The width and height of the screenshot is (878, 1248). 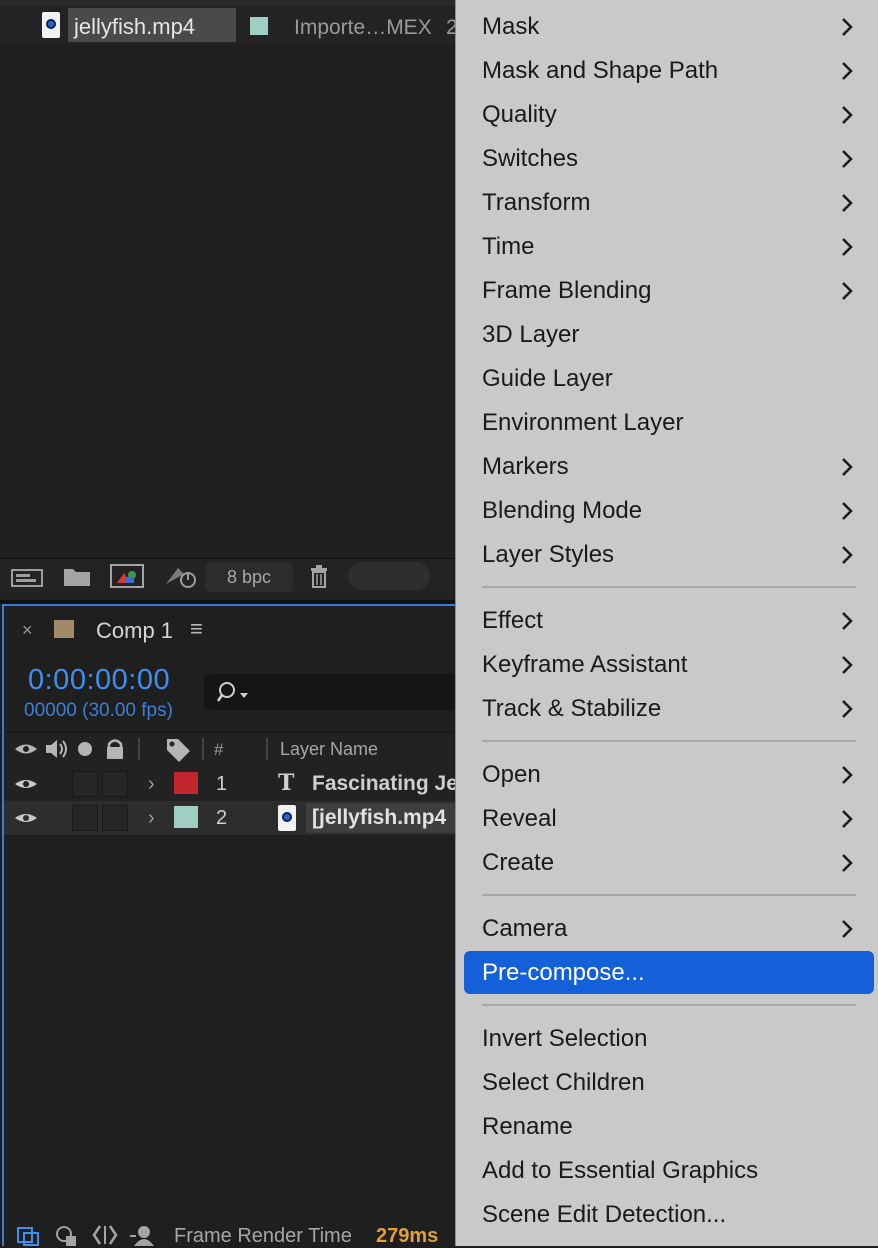 I want to click on layer-name: [jellyfish.mp4, so click(x=379, y=818).